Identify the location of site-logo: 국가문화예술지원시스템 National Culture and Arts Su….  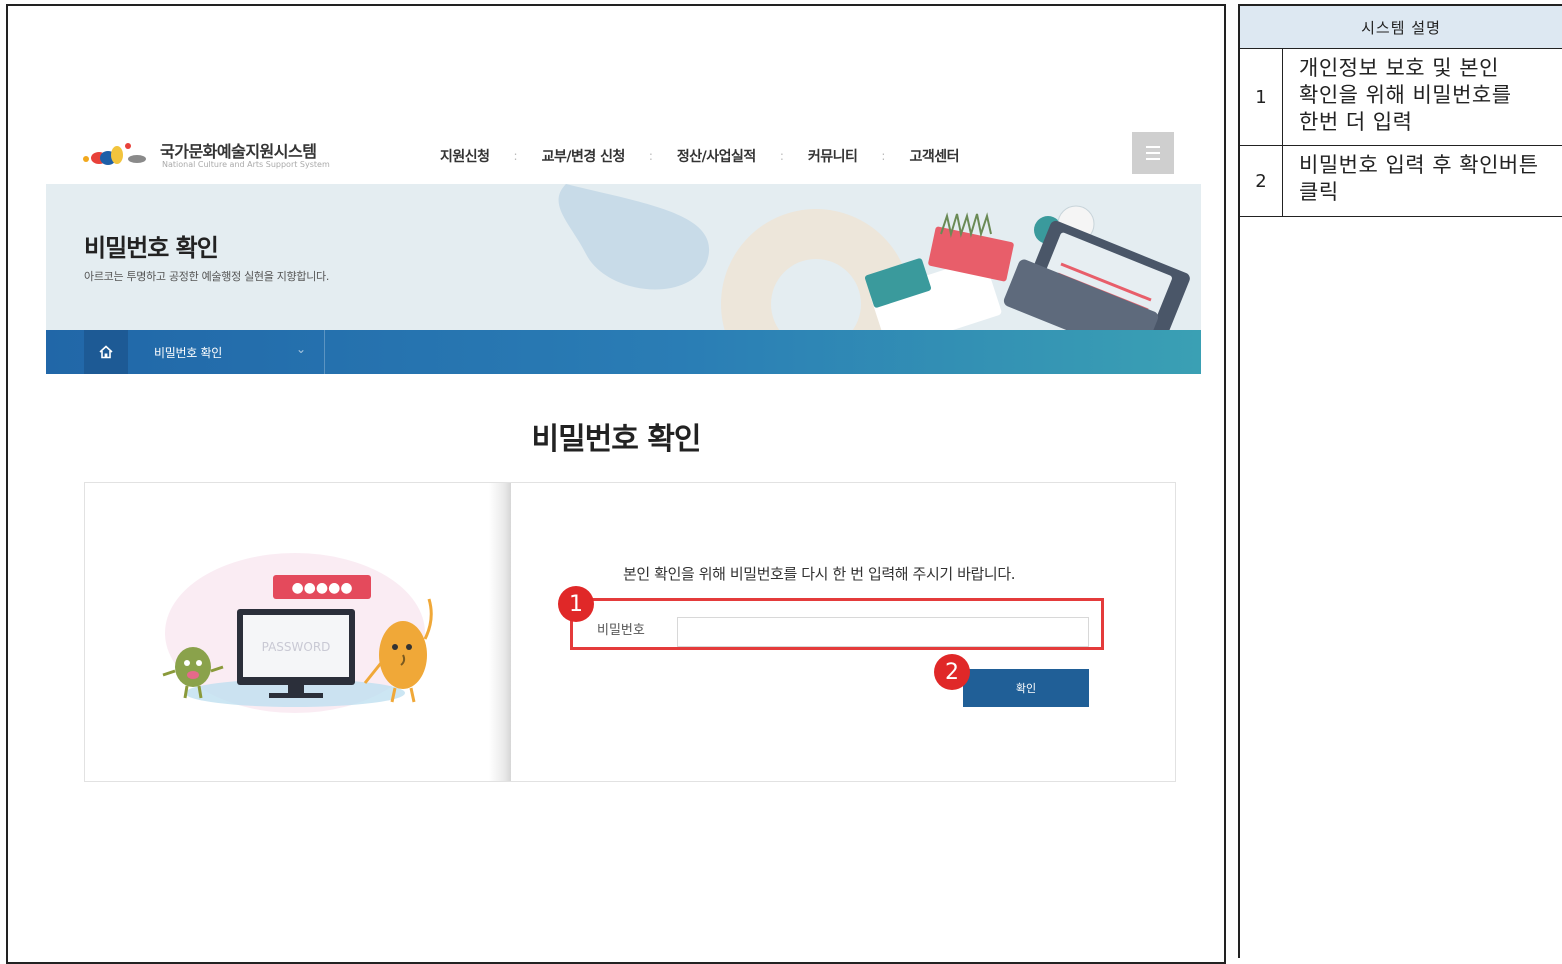
(207, 156).